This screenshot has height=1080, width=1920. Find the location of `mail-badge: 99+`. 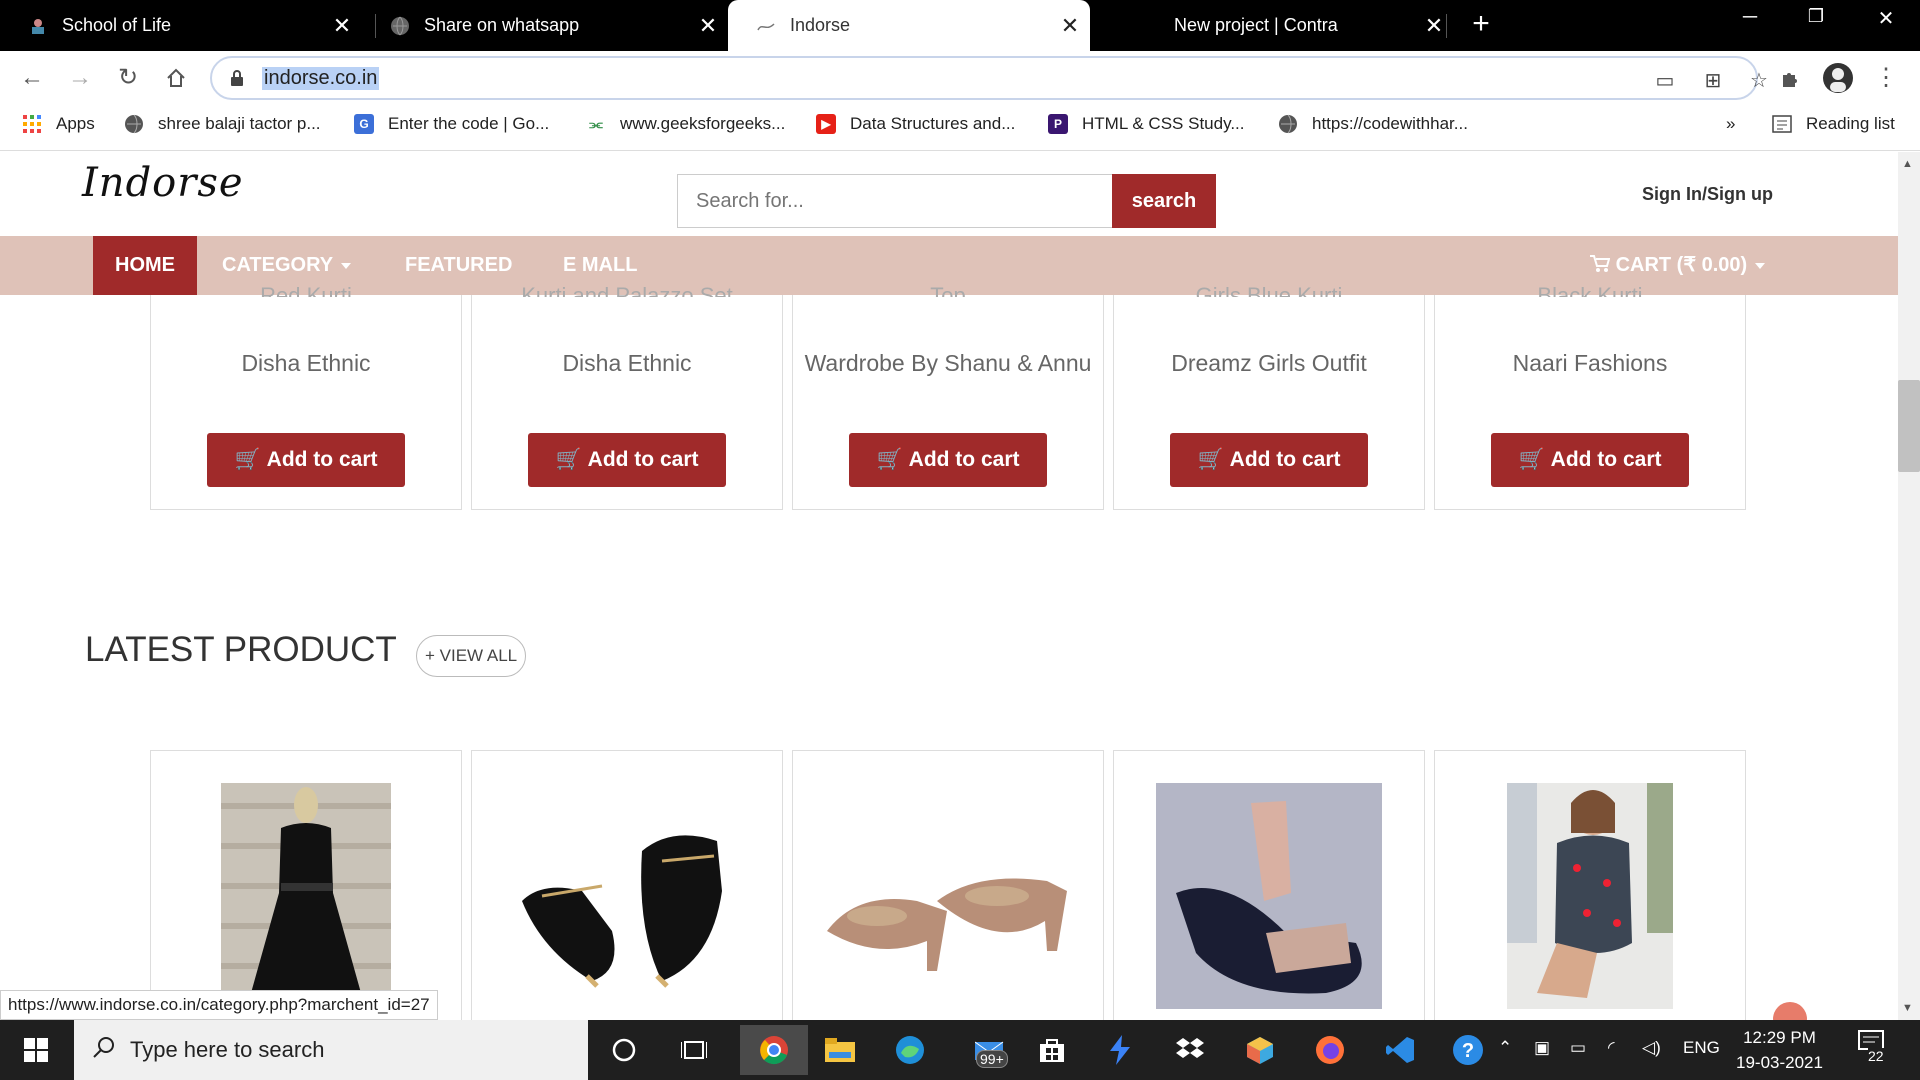

mail-badge: 99+ is located at coordinates (992, 1059).